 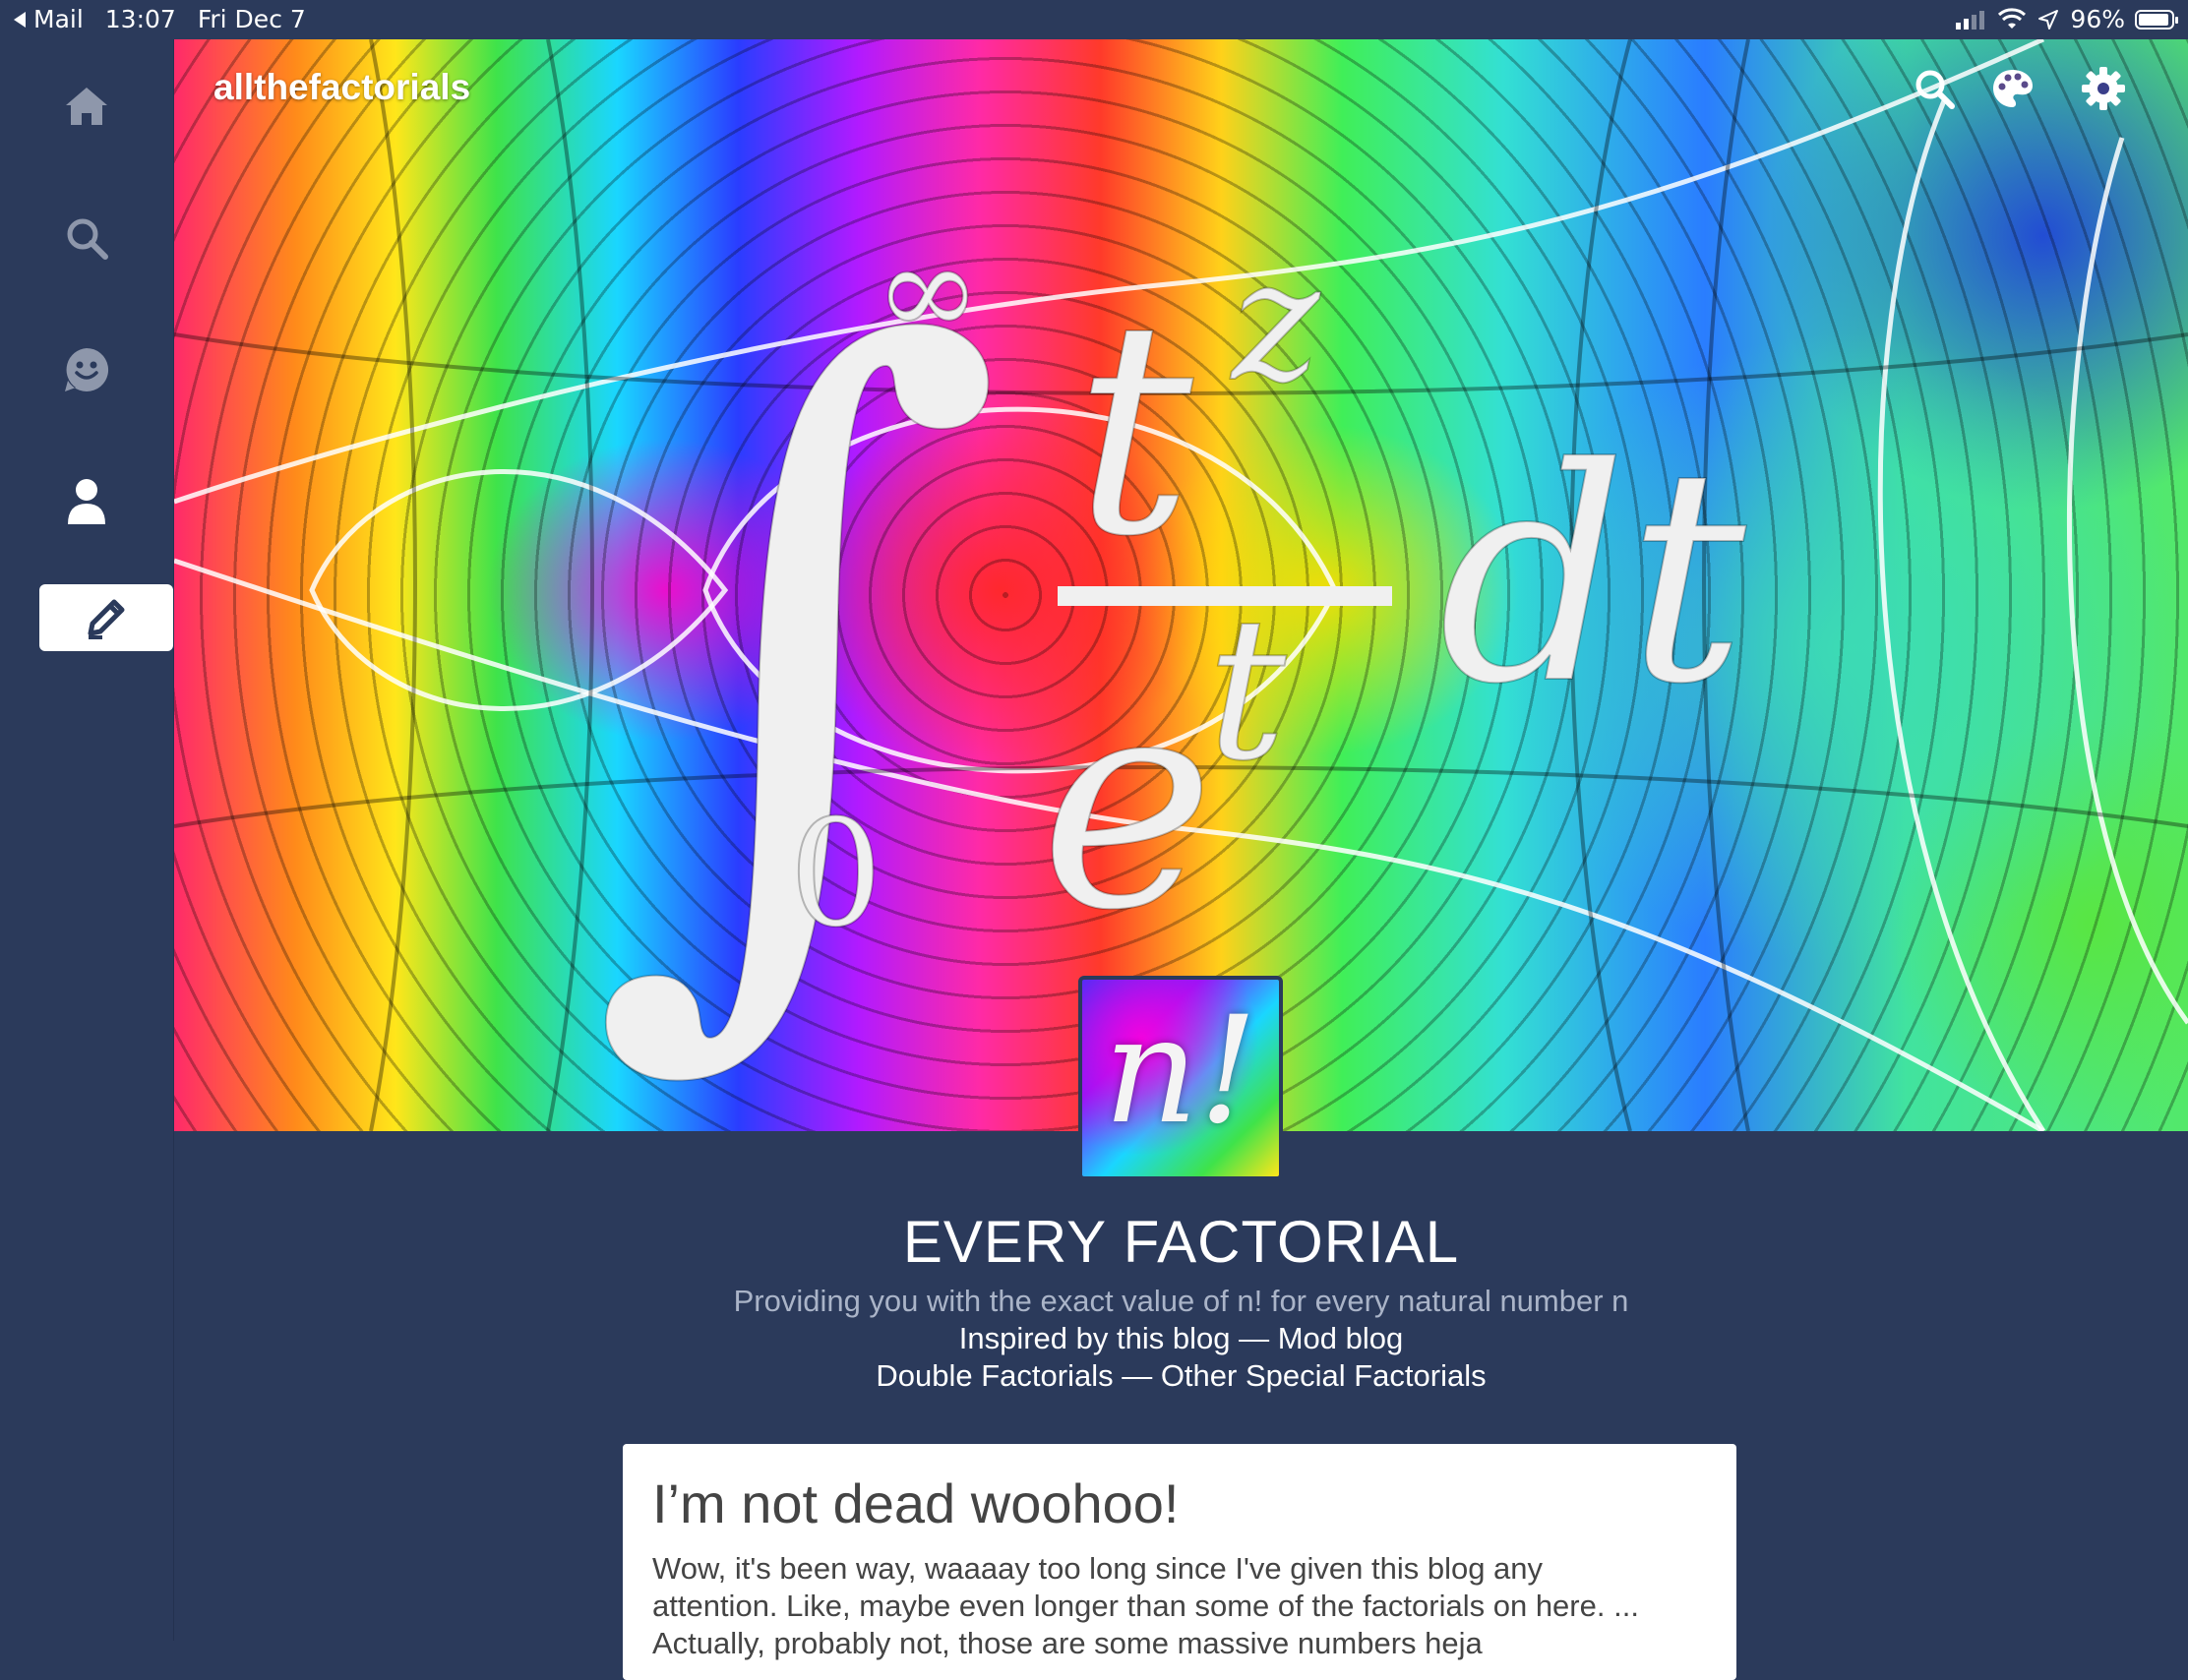 What do you see at coordinates (87, 840) in the screenshot?
I see `sidebar-nav` at bounding box center [87, 840].